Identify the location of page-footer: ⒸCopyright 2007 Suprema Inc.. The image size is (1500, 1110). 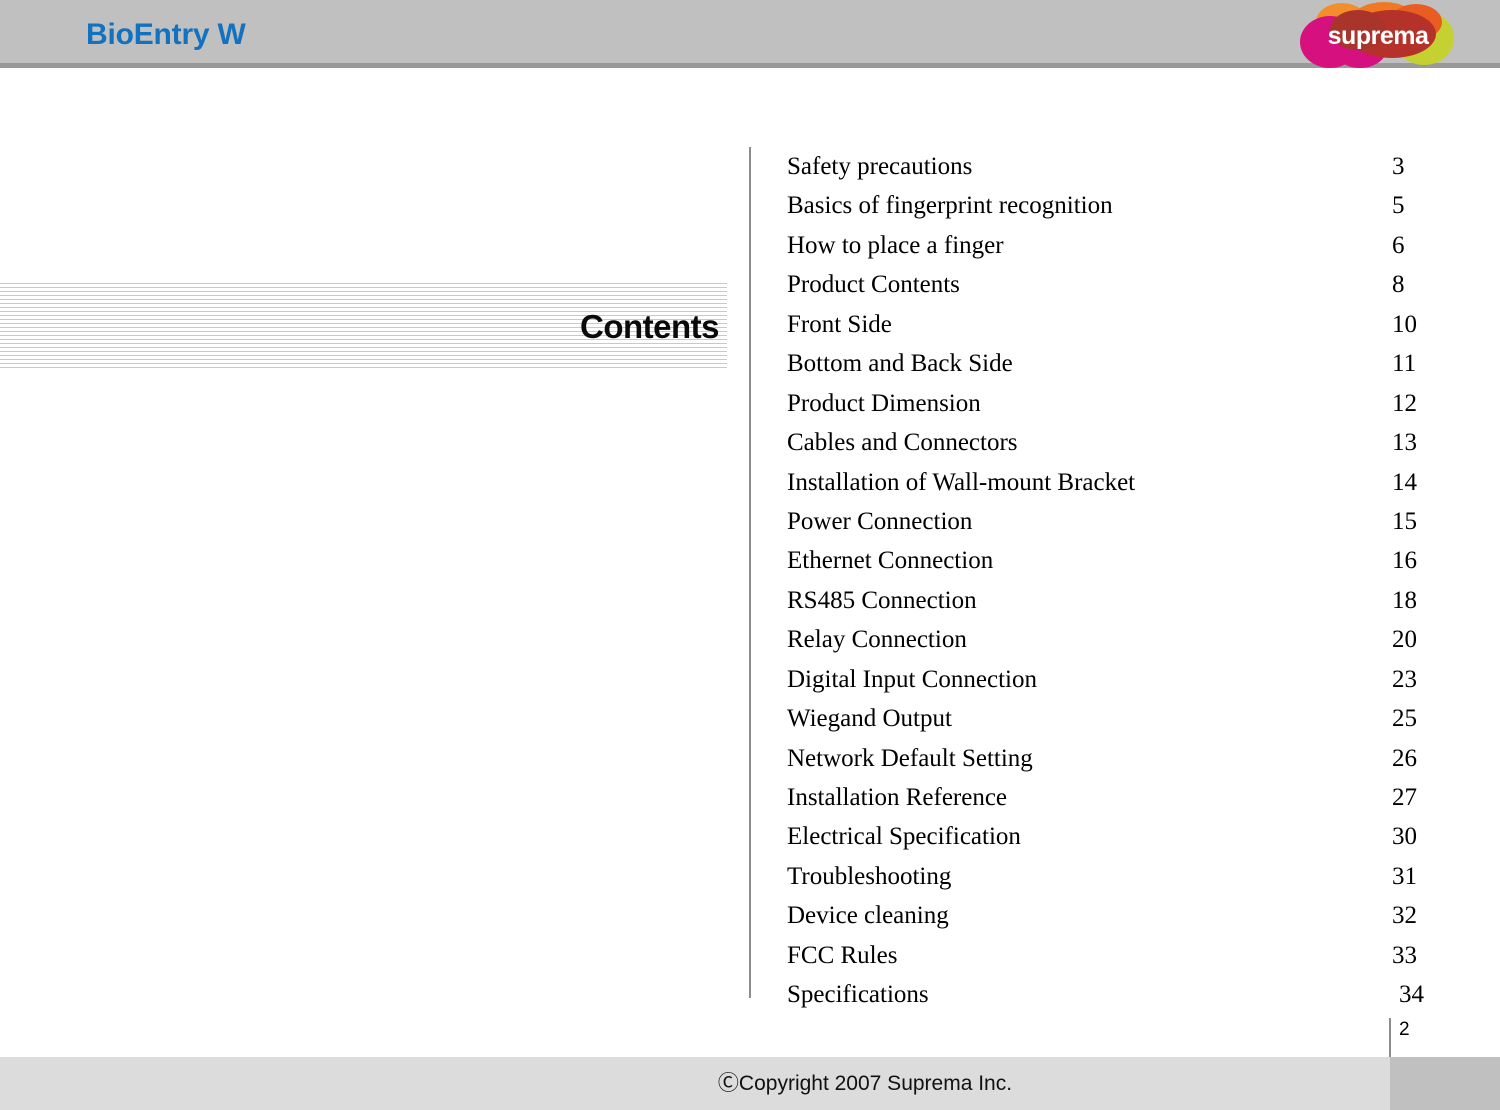
(750, 1083).